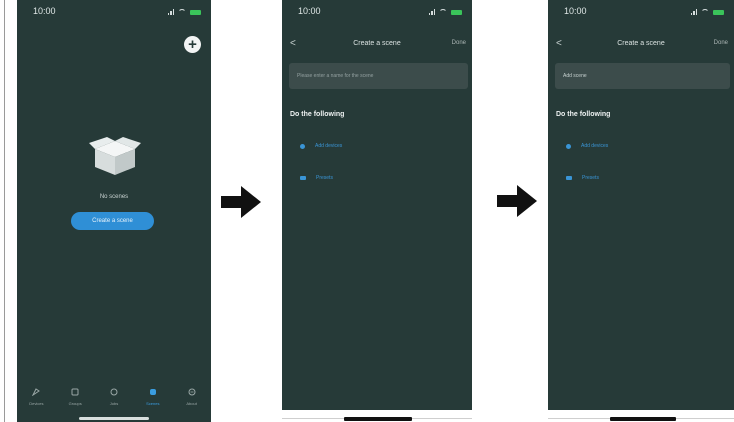 The width and height of the screenshot is (734, 422). I want to click on tab-scenes: Scenes, so click(152, 401).